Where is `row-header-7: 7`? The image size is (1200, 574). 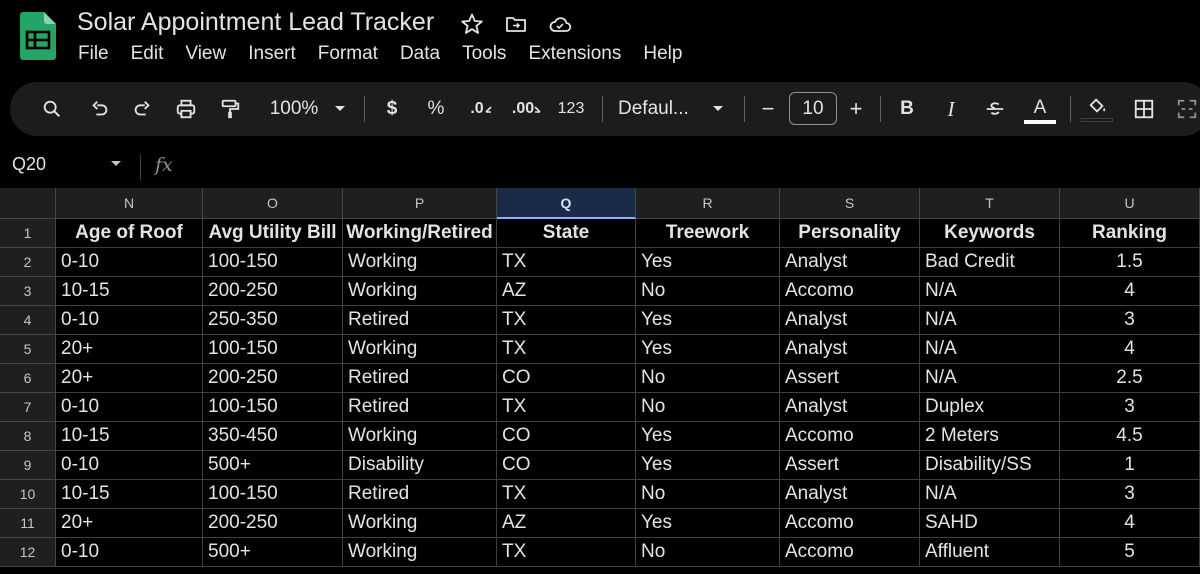
row-header-7: 7 is located at coordinates (28, 407).